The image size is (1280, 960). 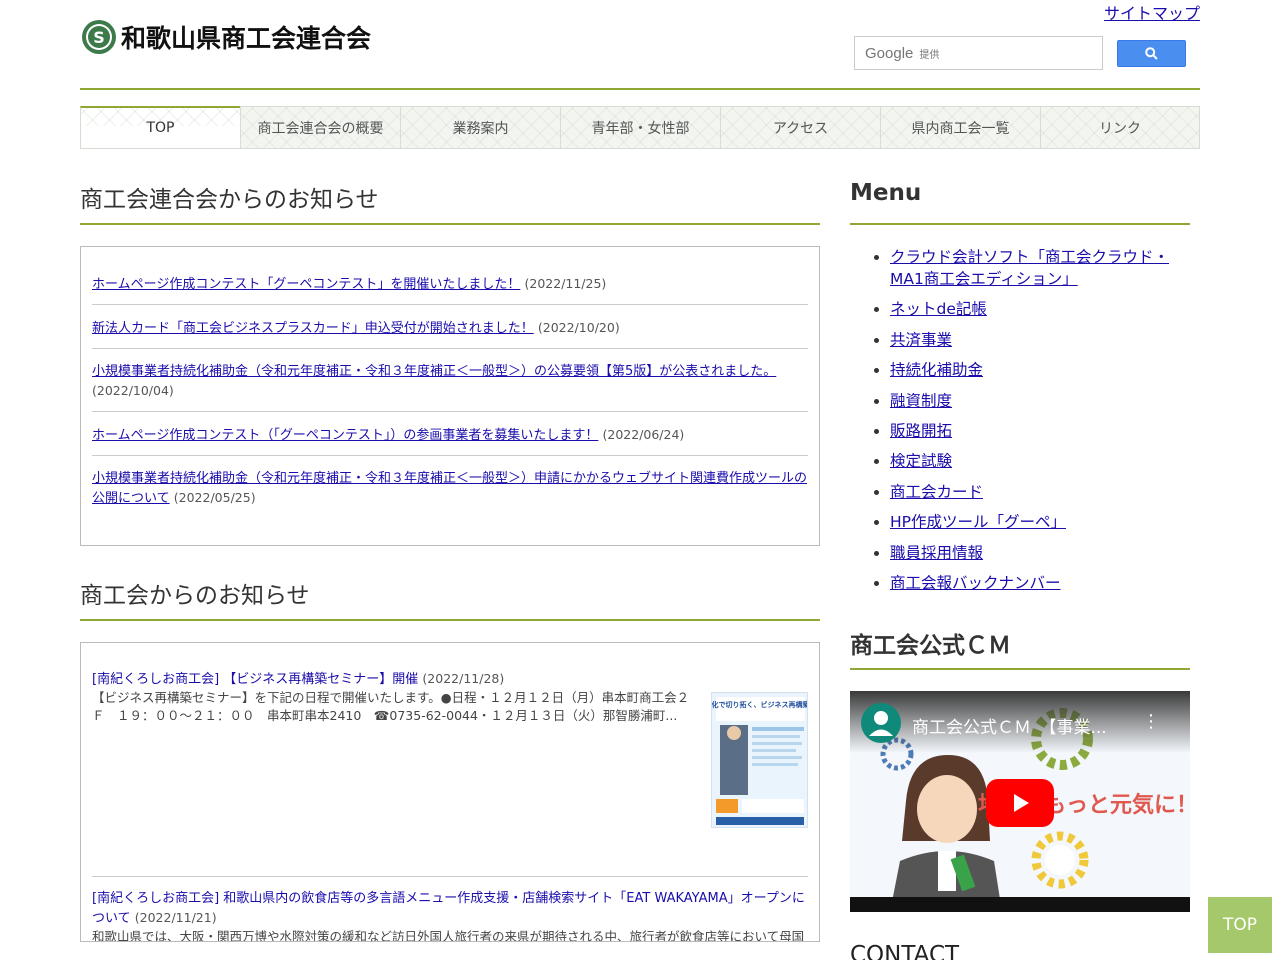 I want to click on menu-link-sales-channel: 販路開拓, so click(x=921, y=431).